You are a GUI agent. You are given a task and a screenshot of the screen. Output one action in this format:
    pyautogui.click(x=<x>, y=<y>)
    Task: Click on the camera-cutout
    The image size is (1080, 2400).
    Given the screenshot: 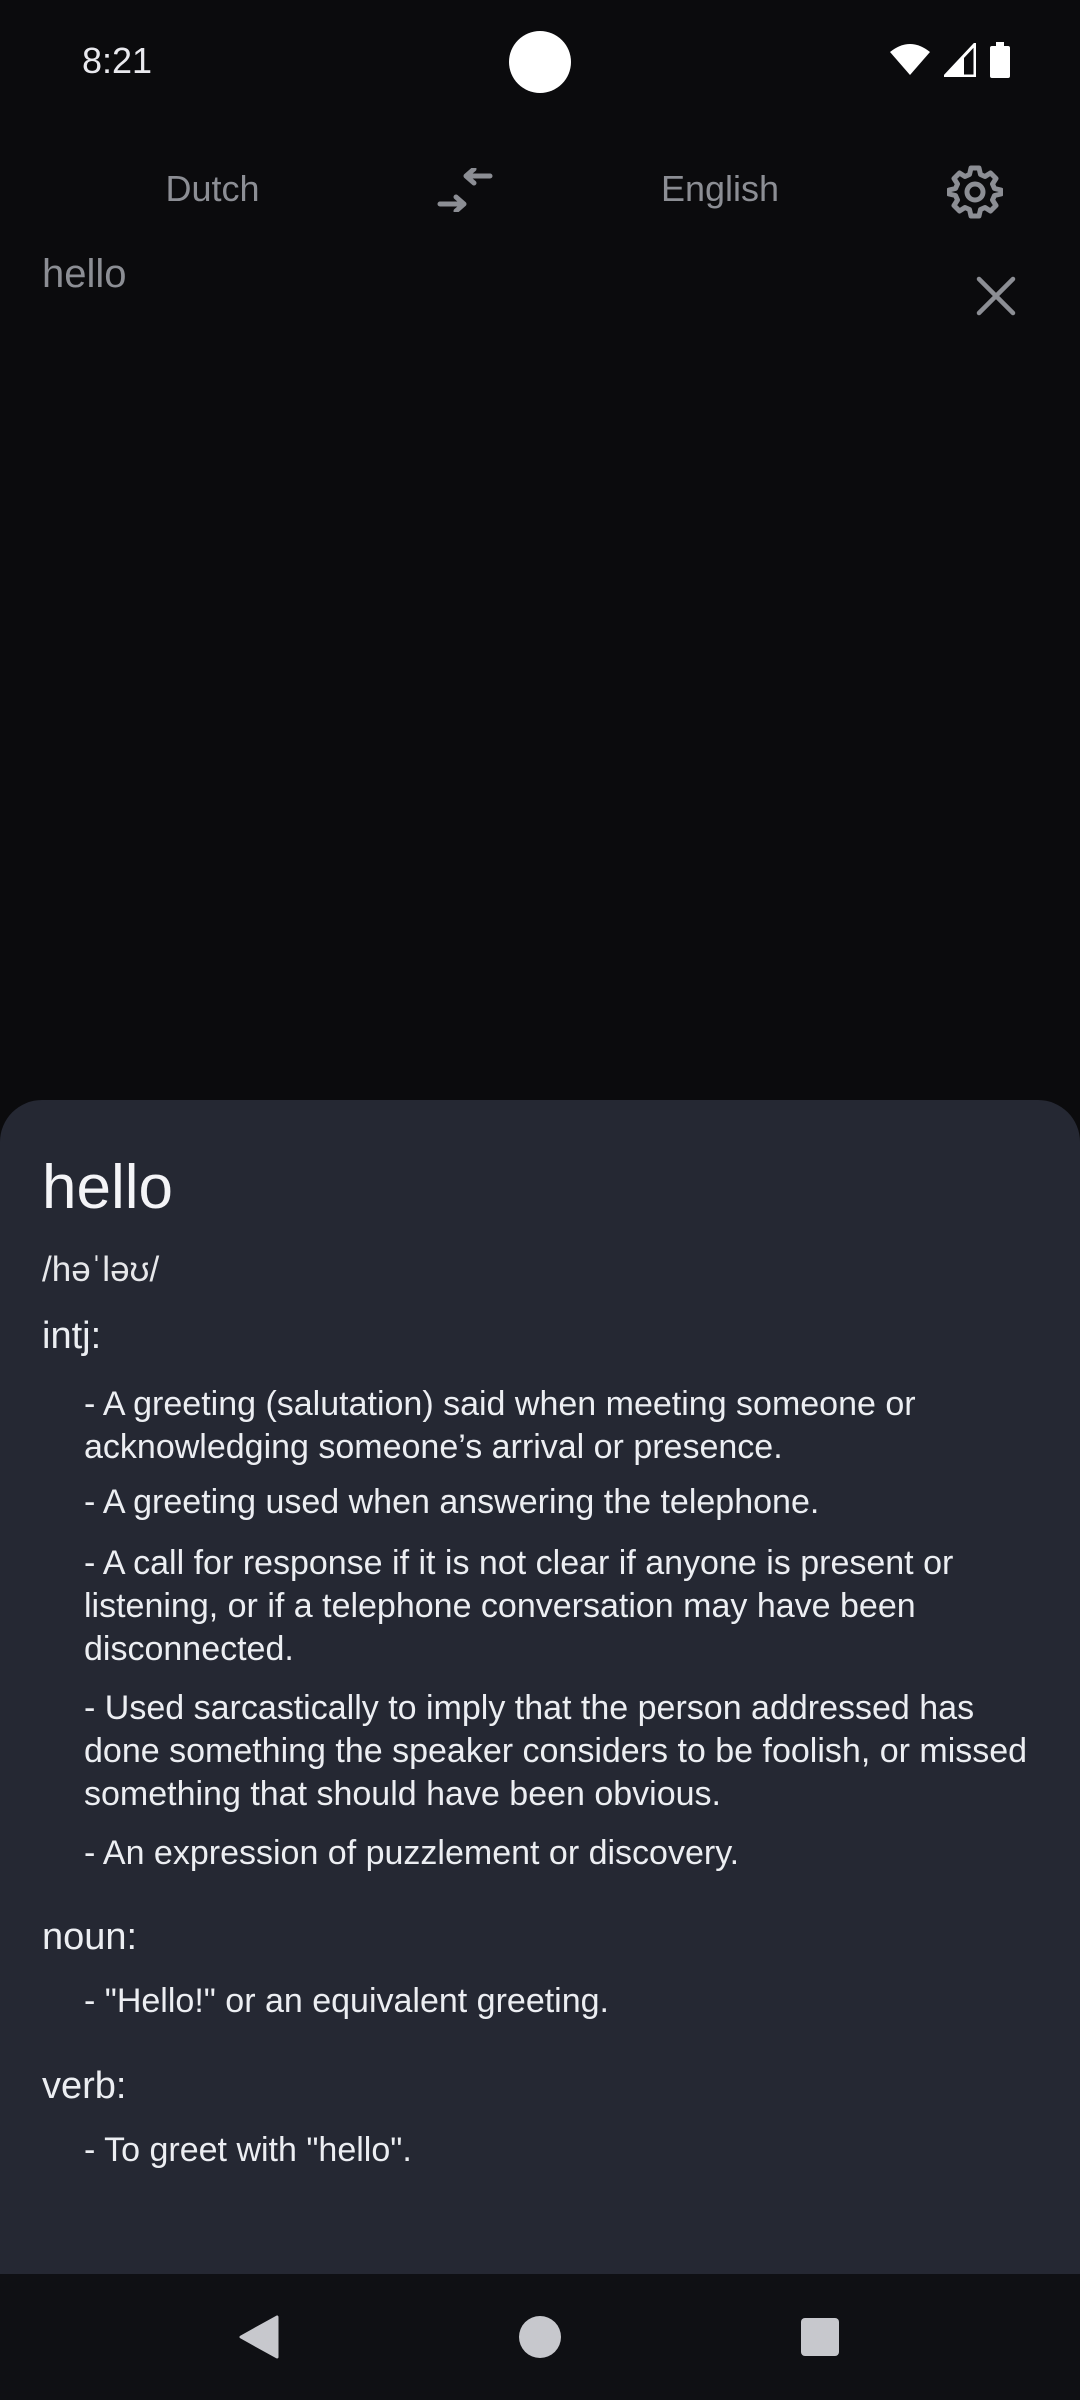 What is the action you would take?
    pyautogui.click(x=540, y=62)
    